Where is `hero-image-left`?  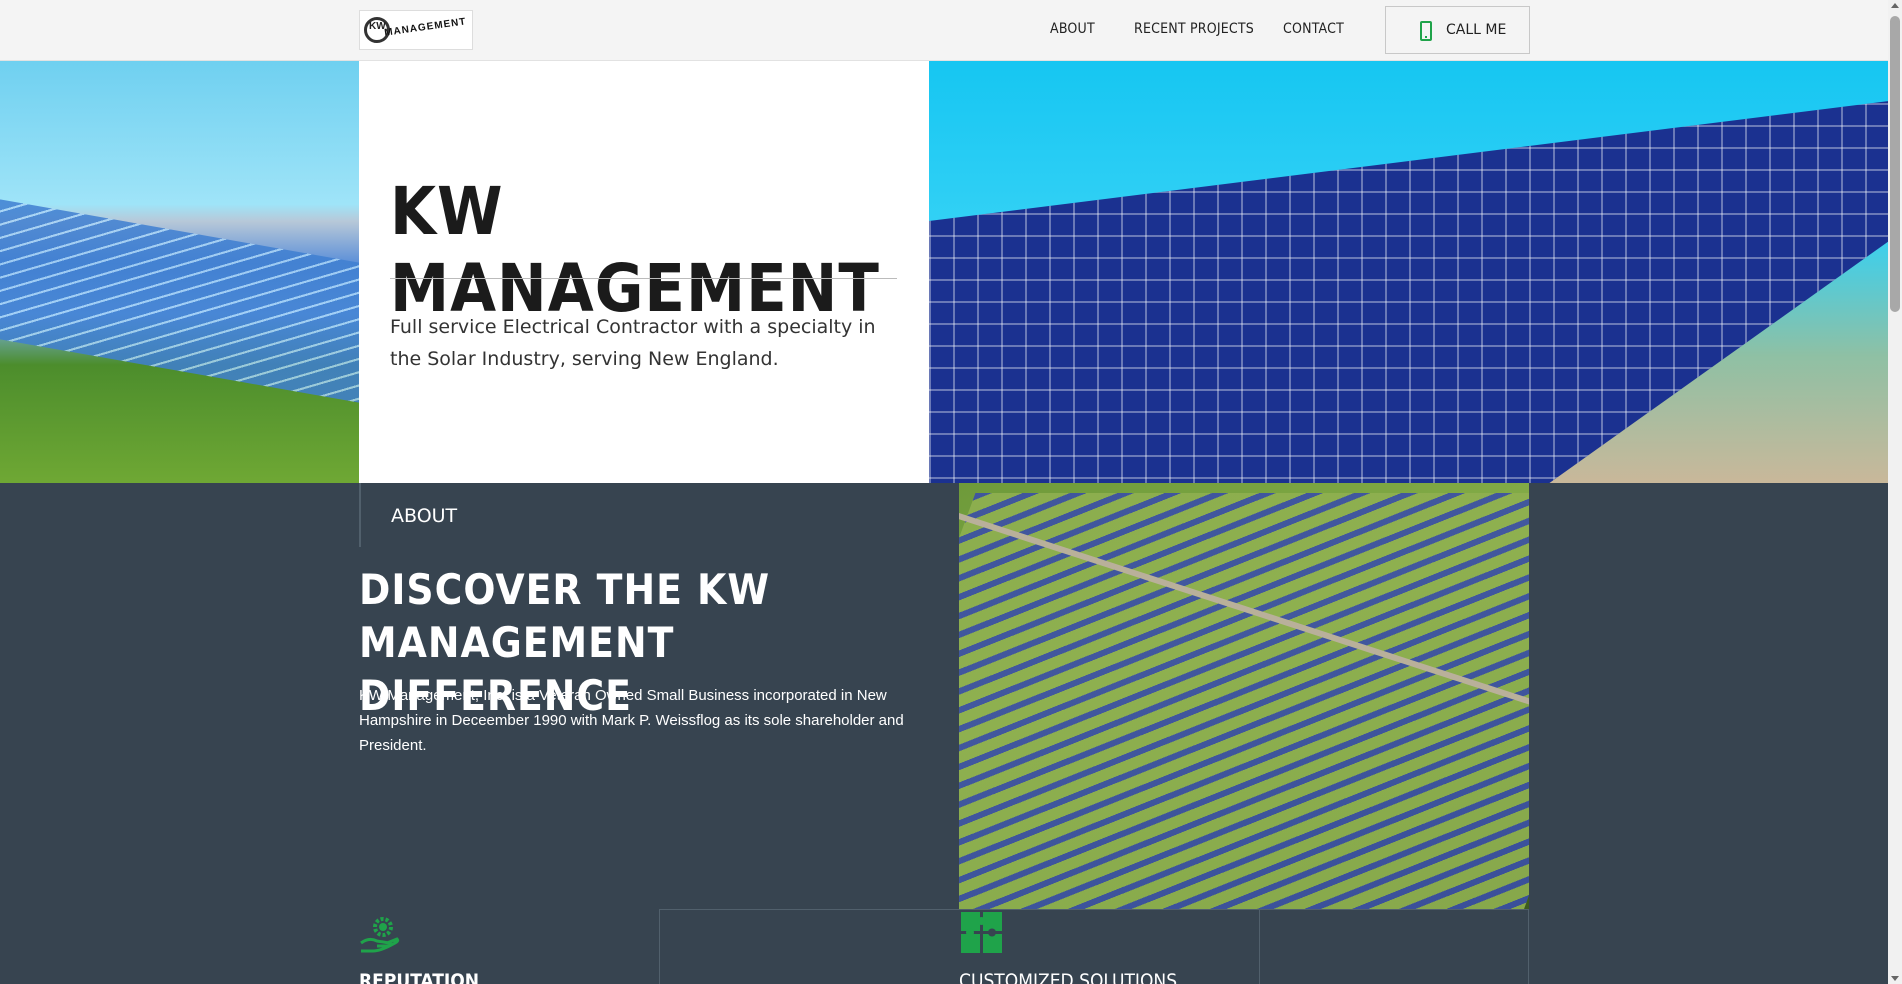
hero-image-left is located at coordinates (179, 272).